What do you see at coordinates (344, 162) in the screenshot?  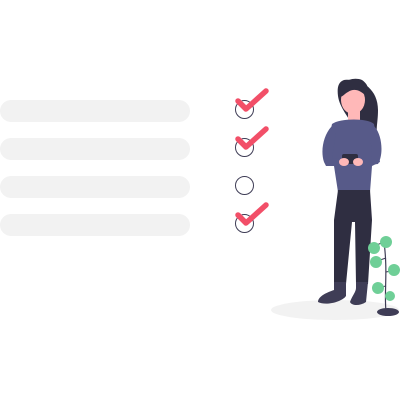 I see `left-hand` at bounding box center [344, 162].